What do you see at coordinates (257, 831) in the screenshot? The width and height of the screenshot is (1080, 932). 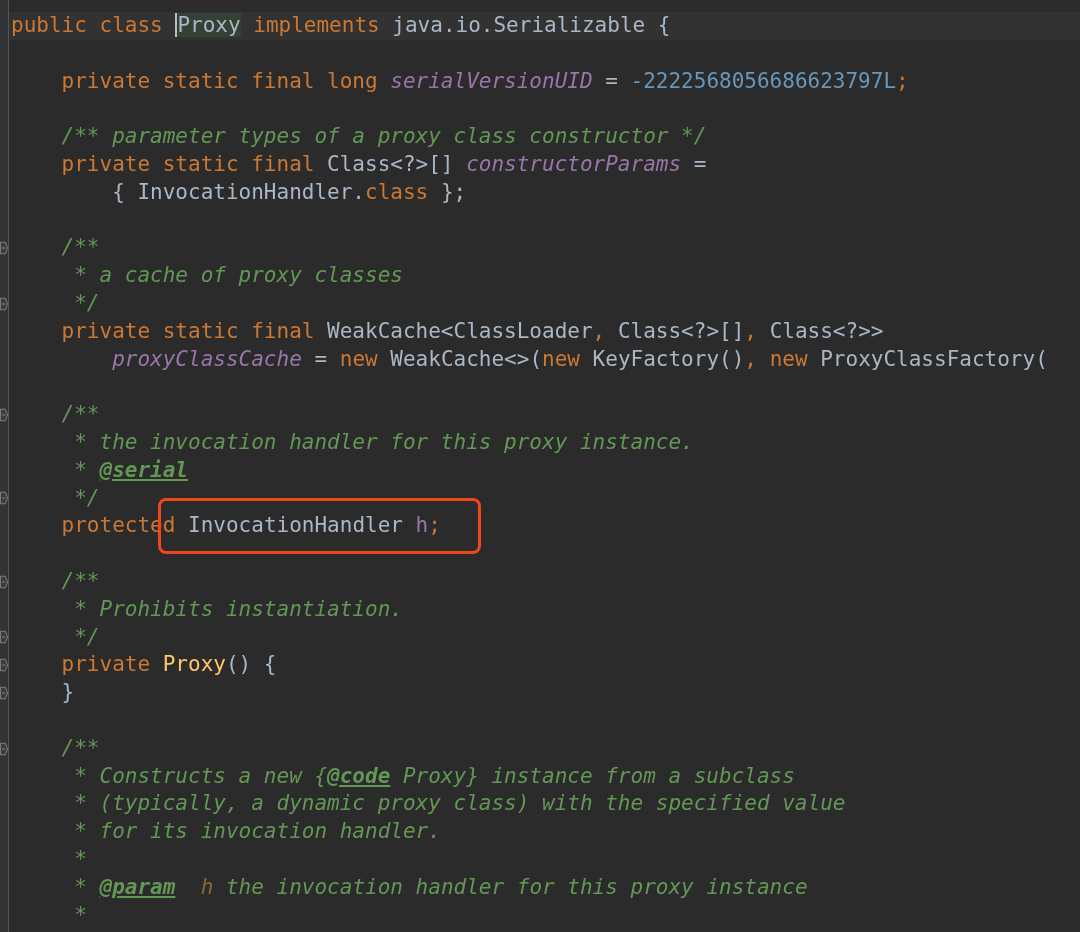 I see `code-line: * for its invocation handler.` at bounding box center [257, 831].